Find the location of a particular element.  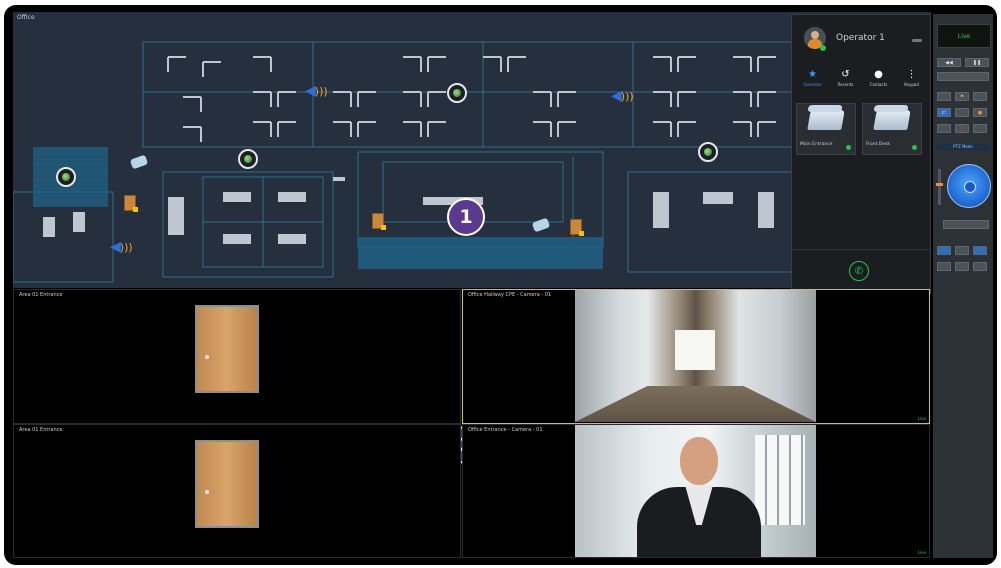

status-indicator is located at coordinates (823, 48).